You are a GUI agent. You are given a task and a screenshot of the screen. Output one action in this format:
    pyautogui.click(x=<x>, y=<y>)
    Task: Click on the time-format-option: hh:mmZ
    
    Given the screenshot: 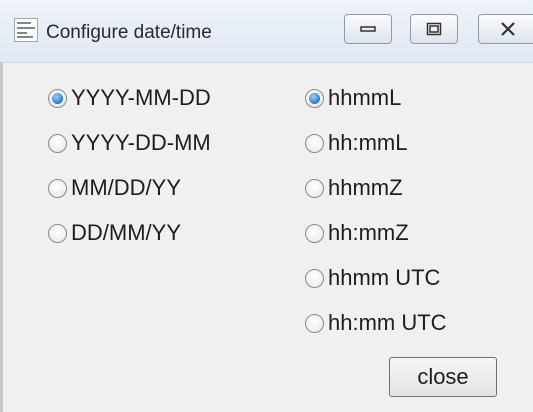 What is the action you would take?
    pyautogui.click(x=357, y=233)
    